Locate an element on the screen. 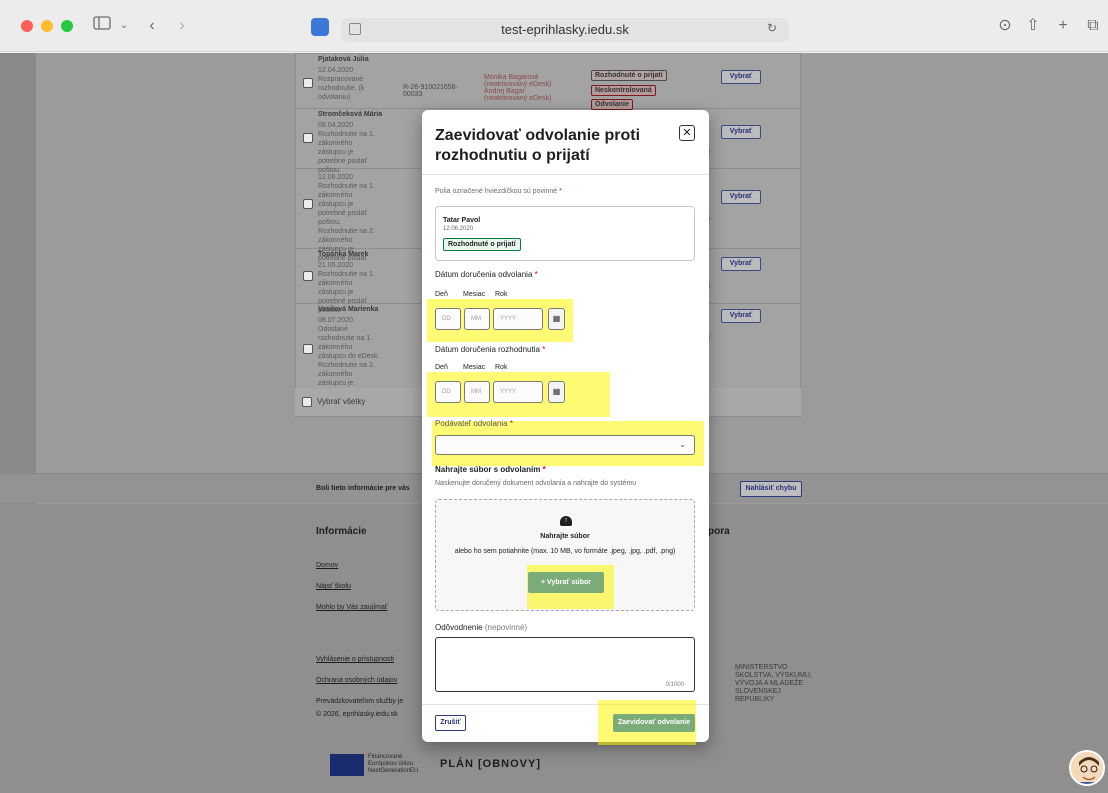  minimize-window-button is located at coordinates (47, 26).